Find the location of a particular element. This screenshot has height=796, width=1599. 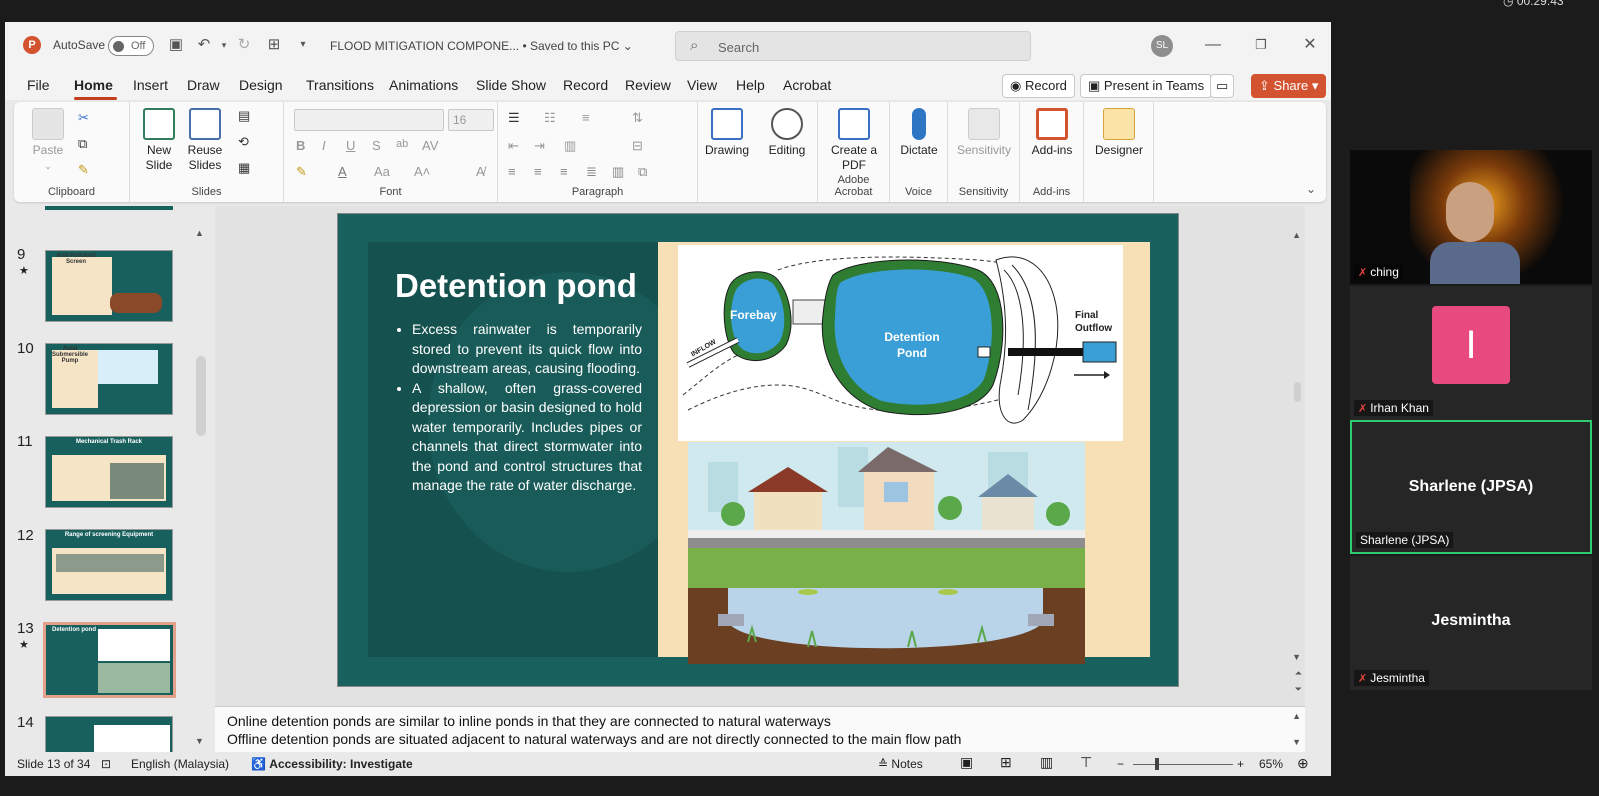

align-left-icon: ≡ is located at coordinates (512, 171).